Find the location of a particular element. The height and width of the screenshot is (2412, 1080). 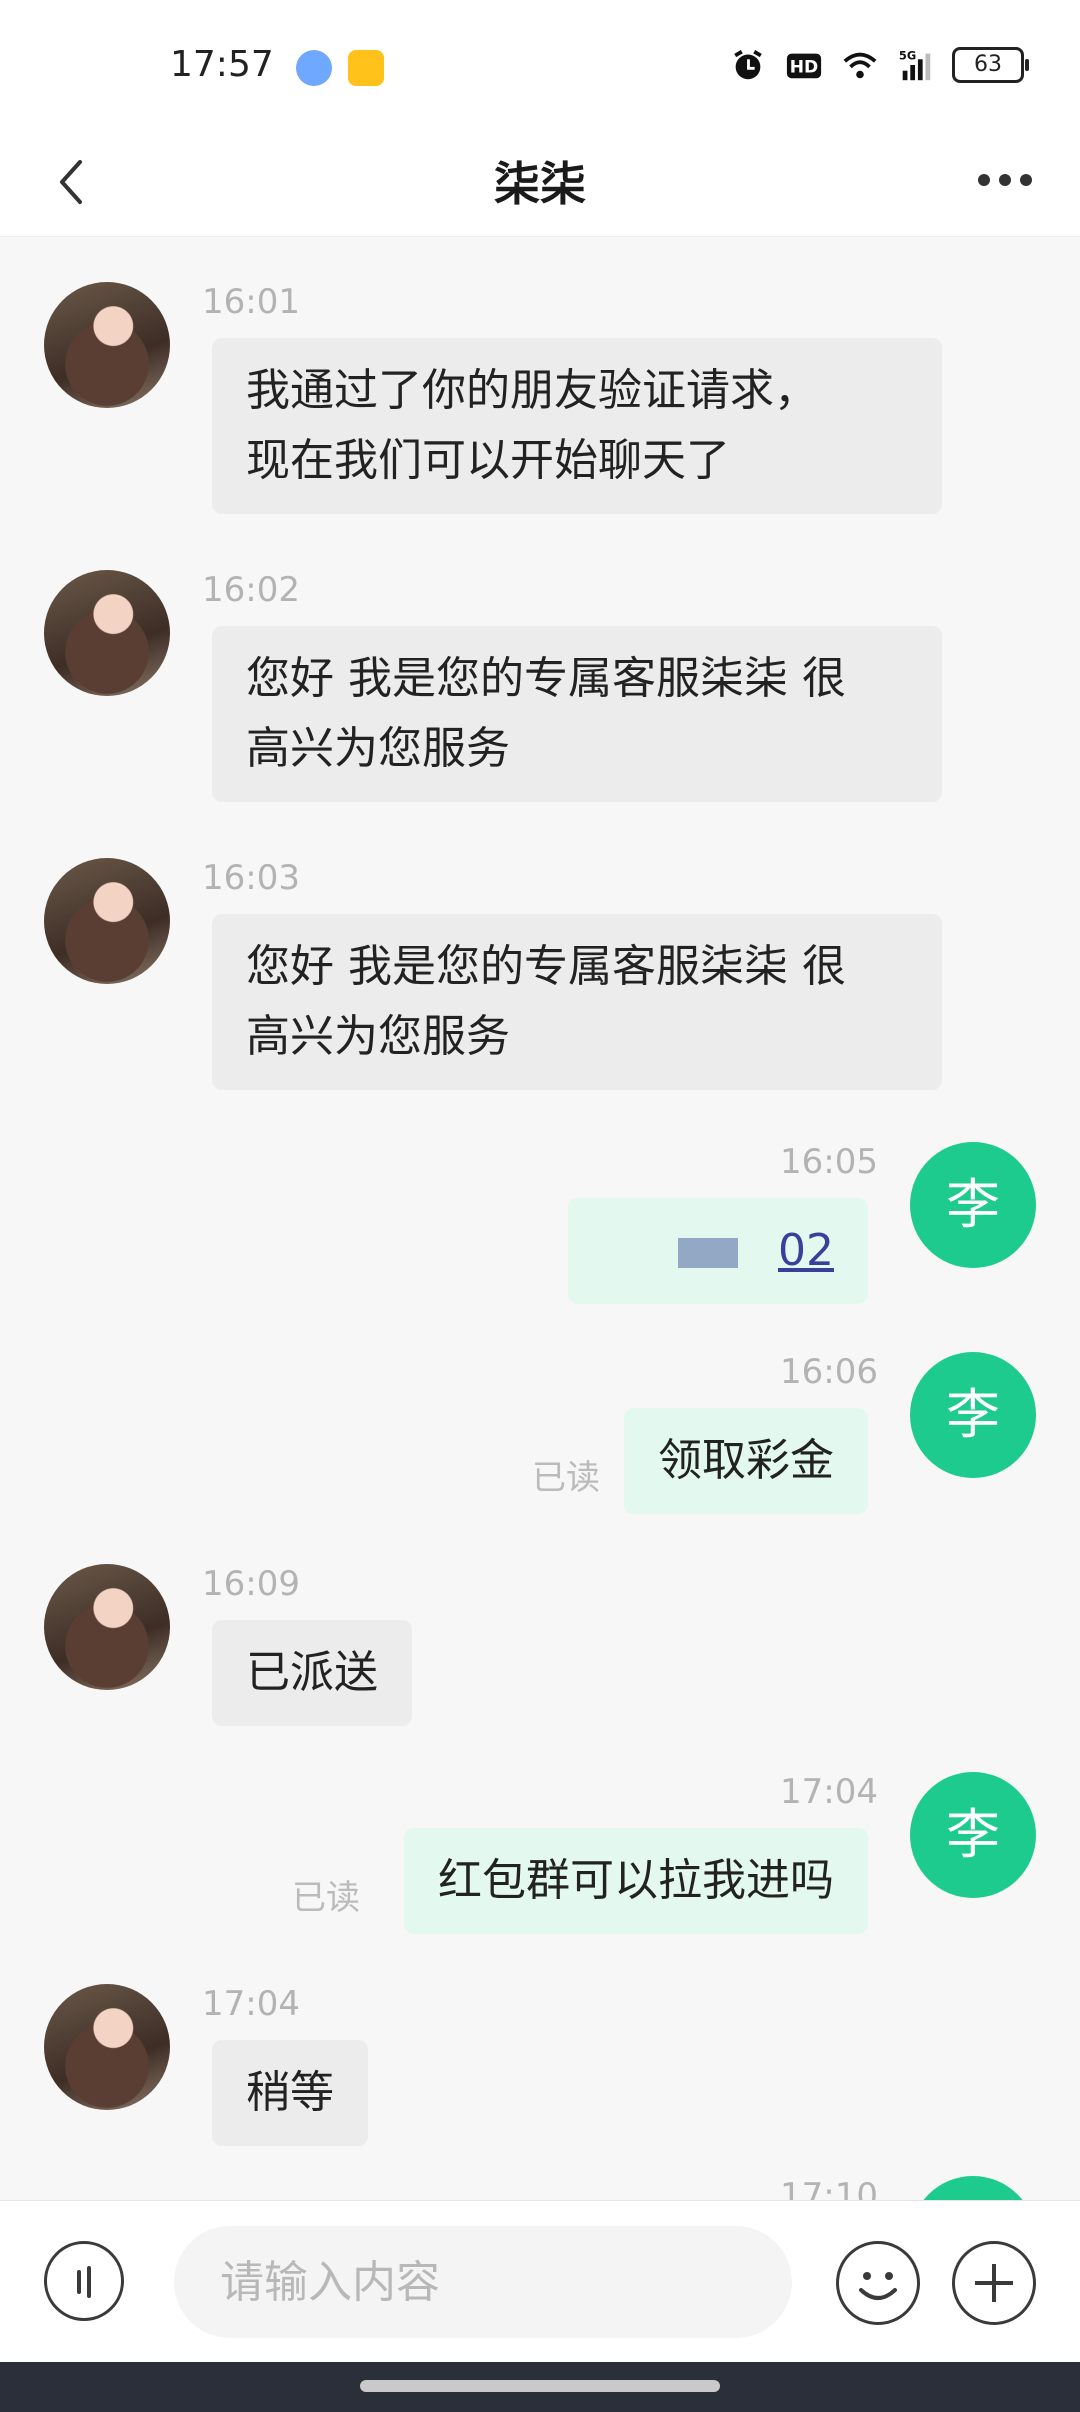

message-time: 16:05 is located at coordinates (829, 1162).